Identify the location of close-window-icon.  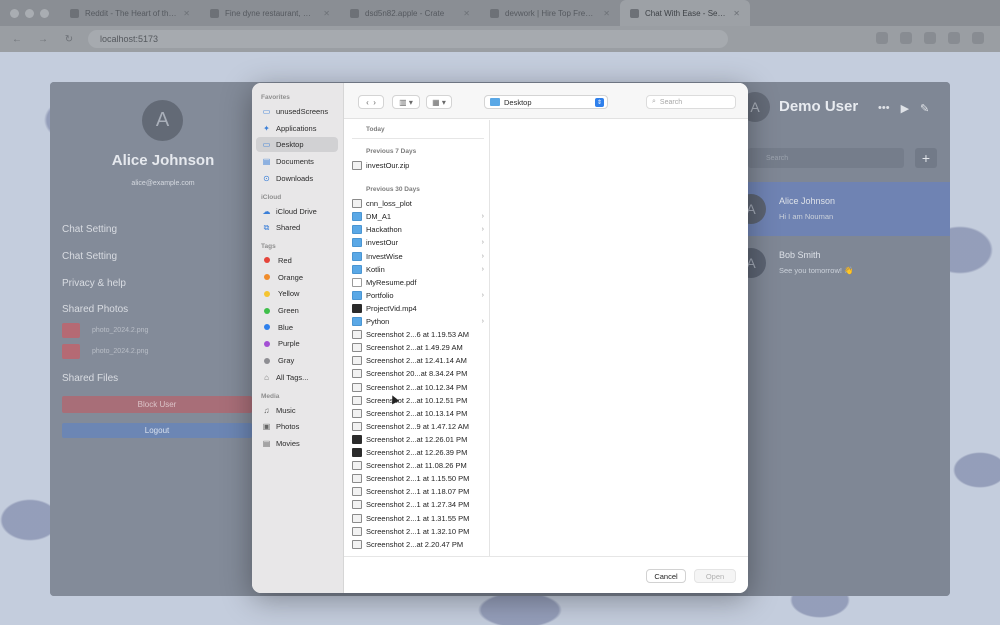
(14, 13).